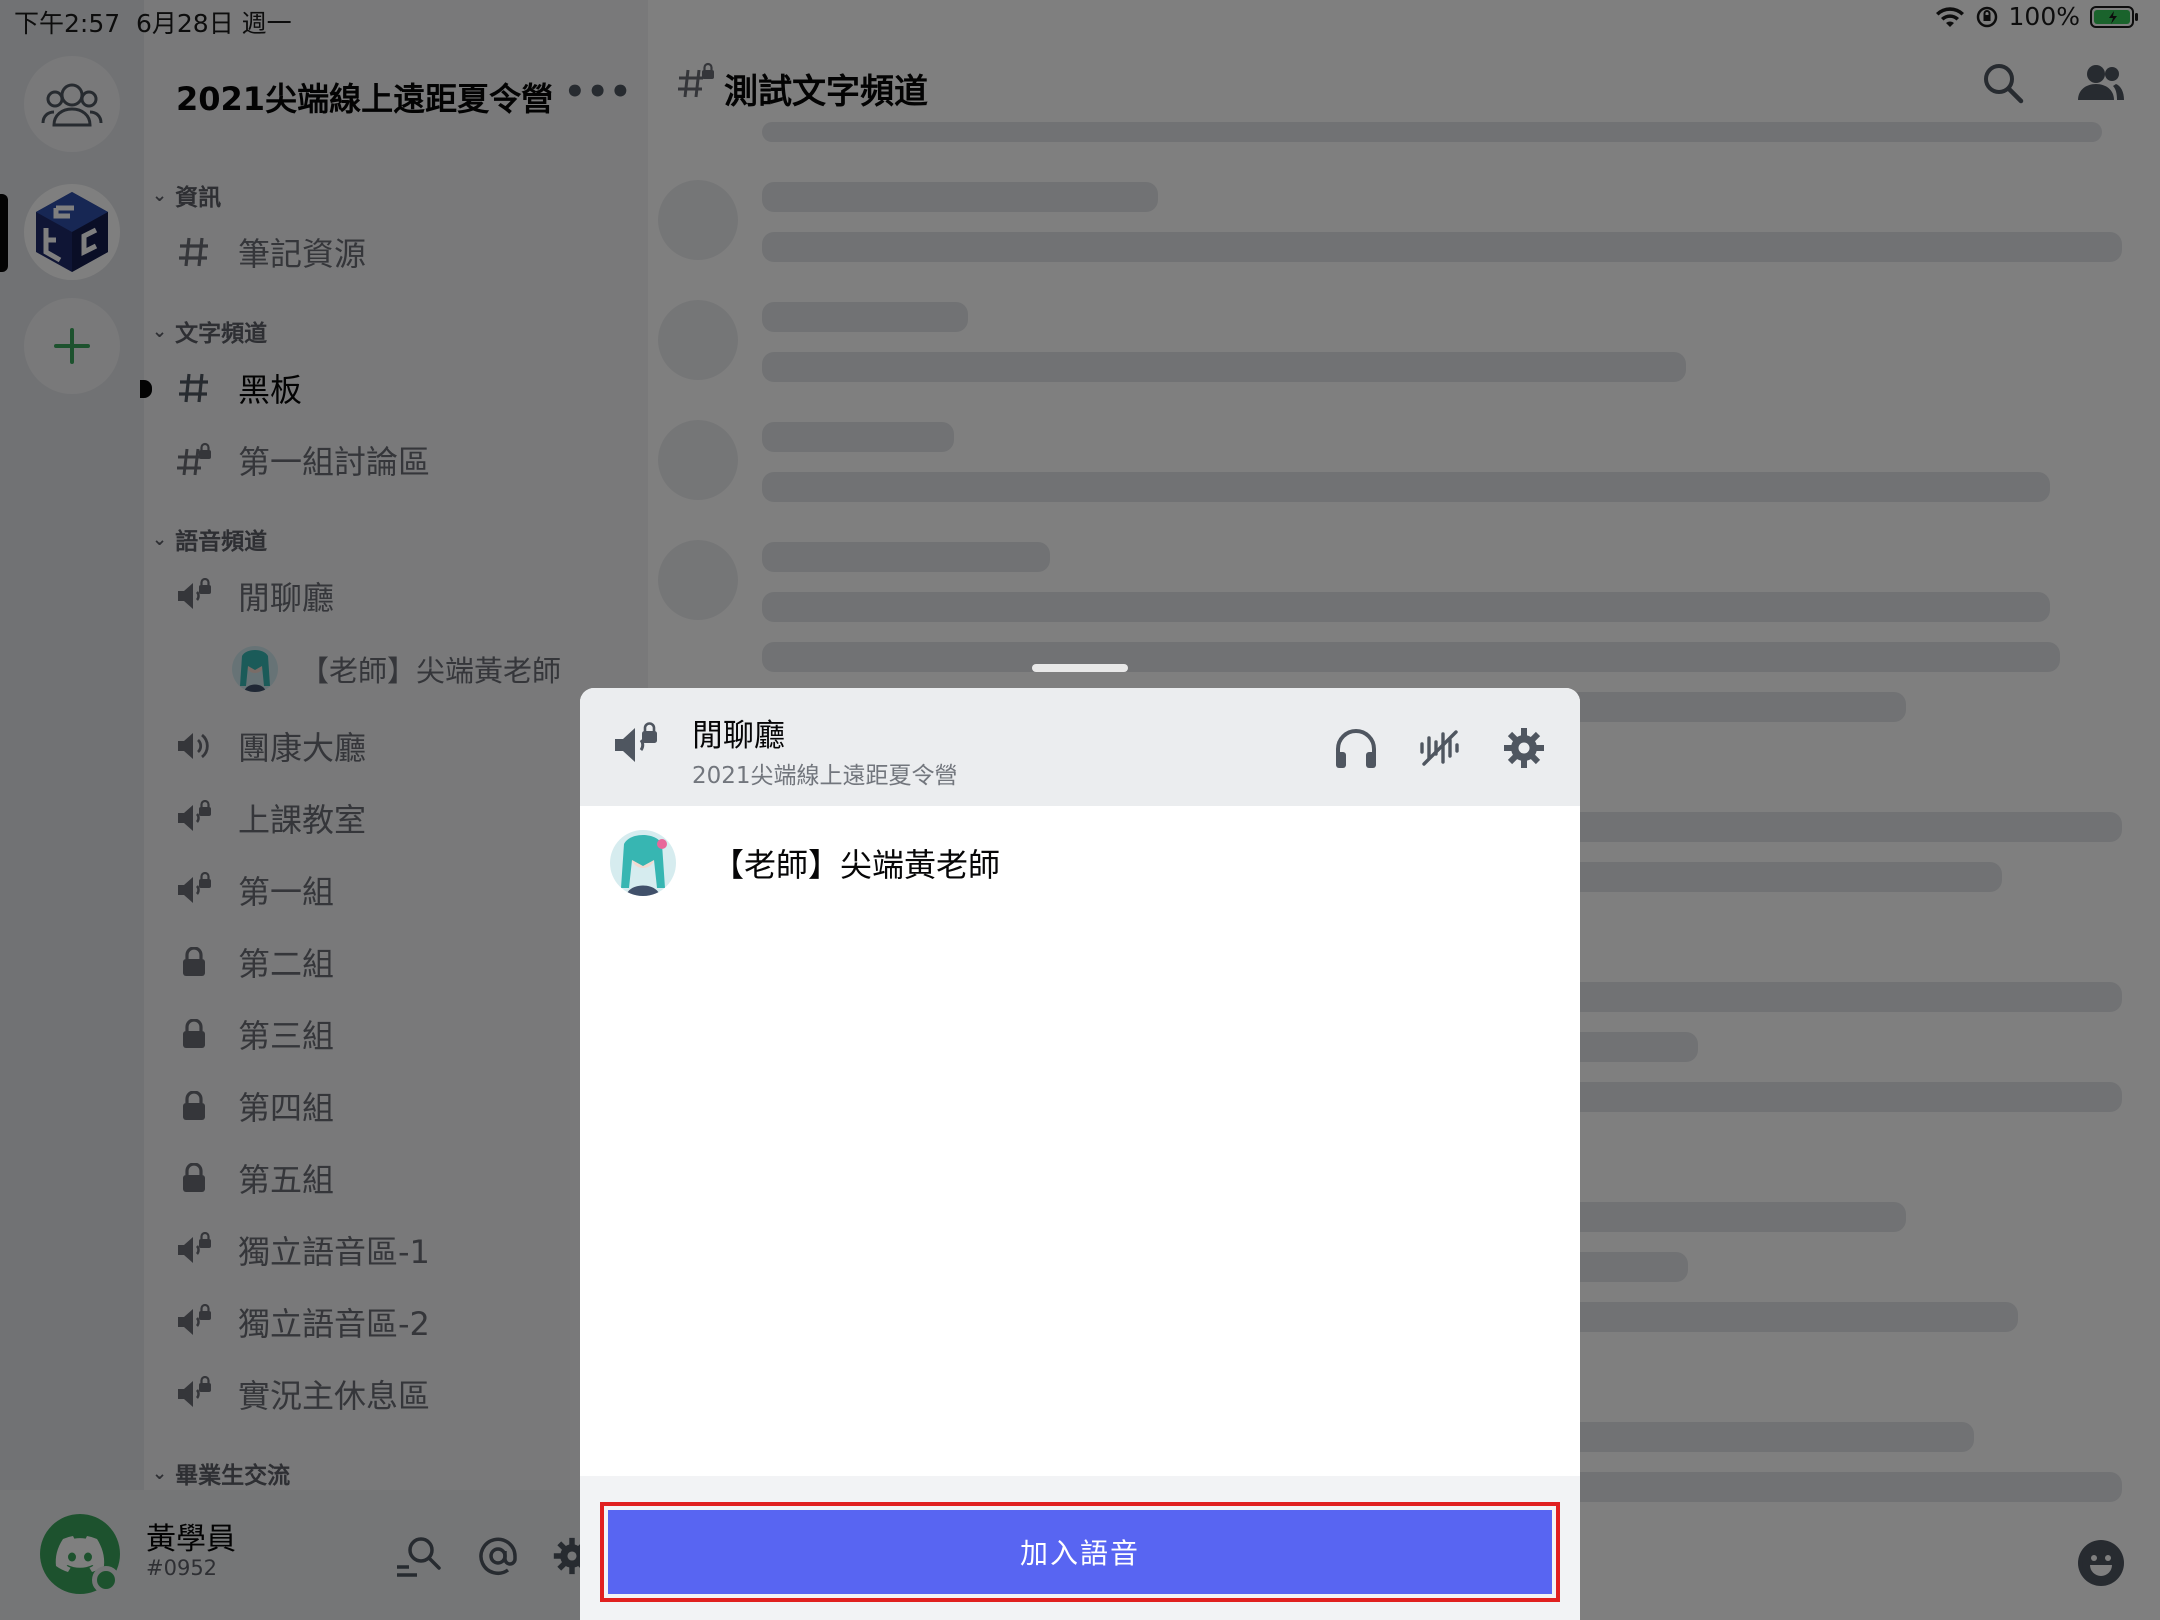  What do you see at coordinates (825, 776) in the screenshot?
I see `sheet-subtitle: 2021尖端線上遠距夏令營` at bounding box center [825, 776].